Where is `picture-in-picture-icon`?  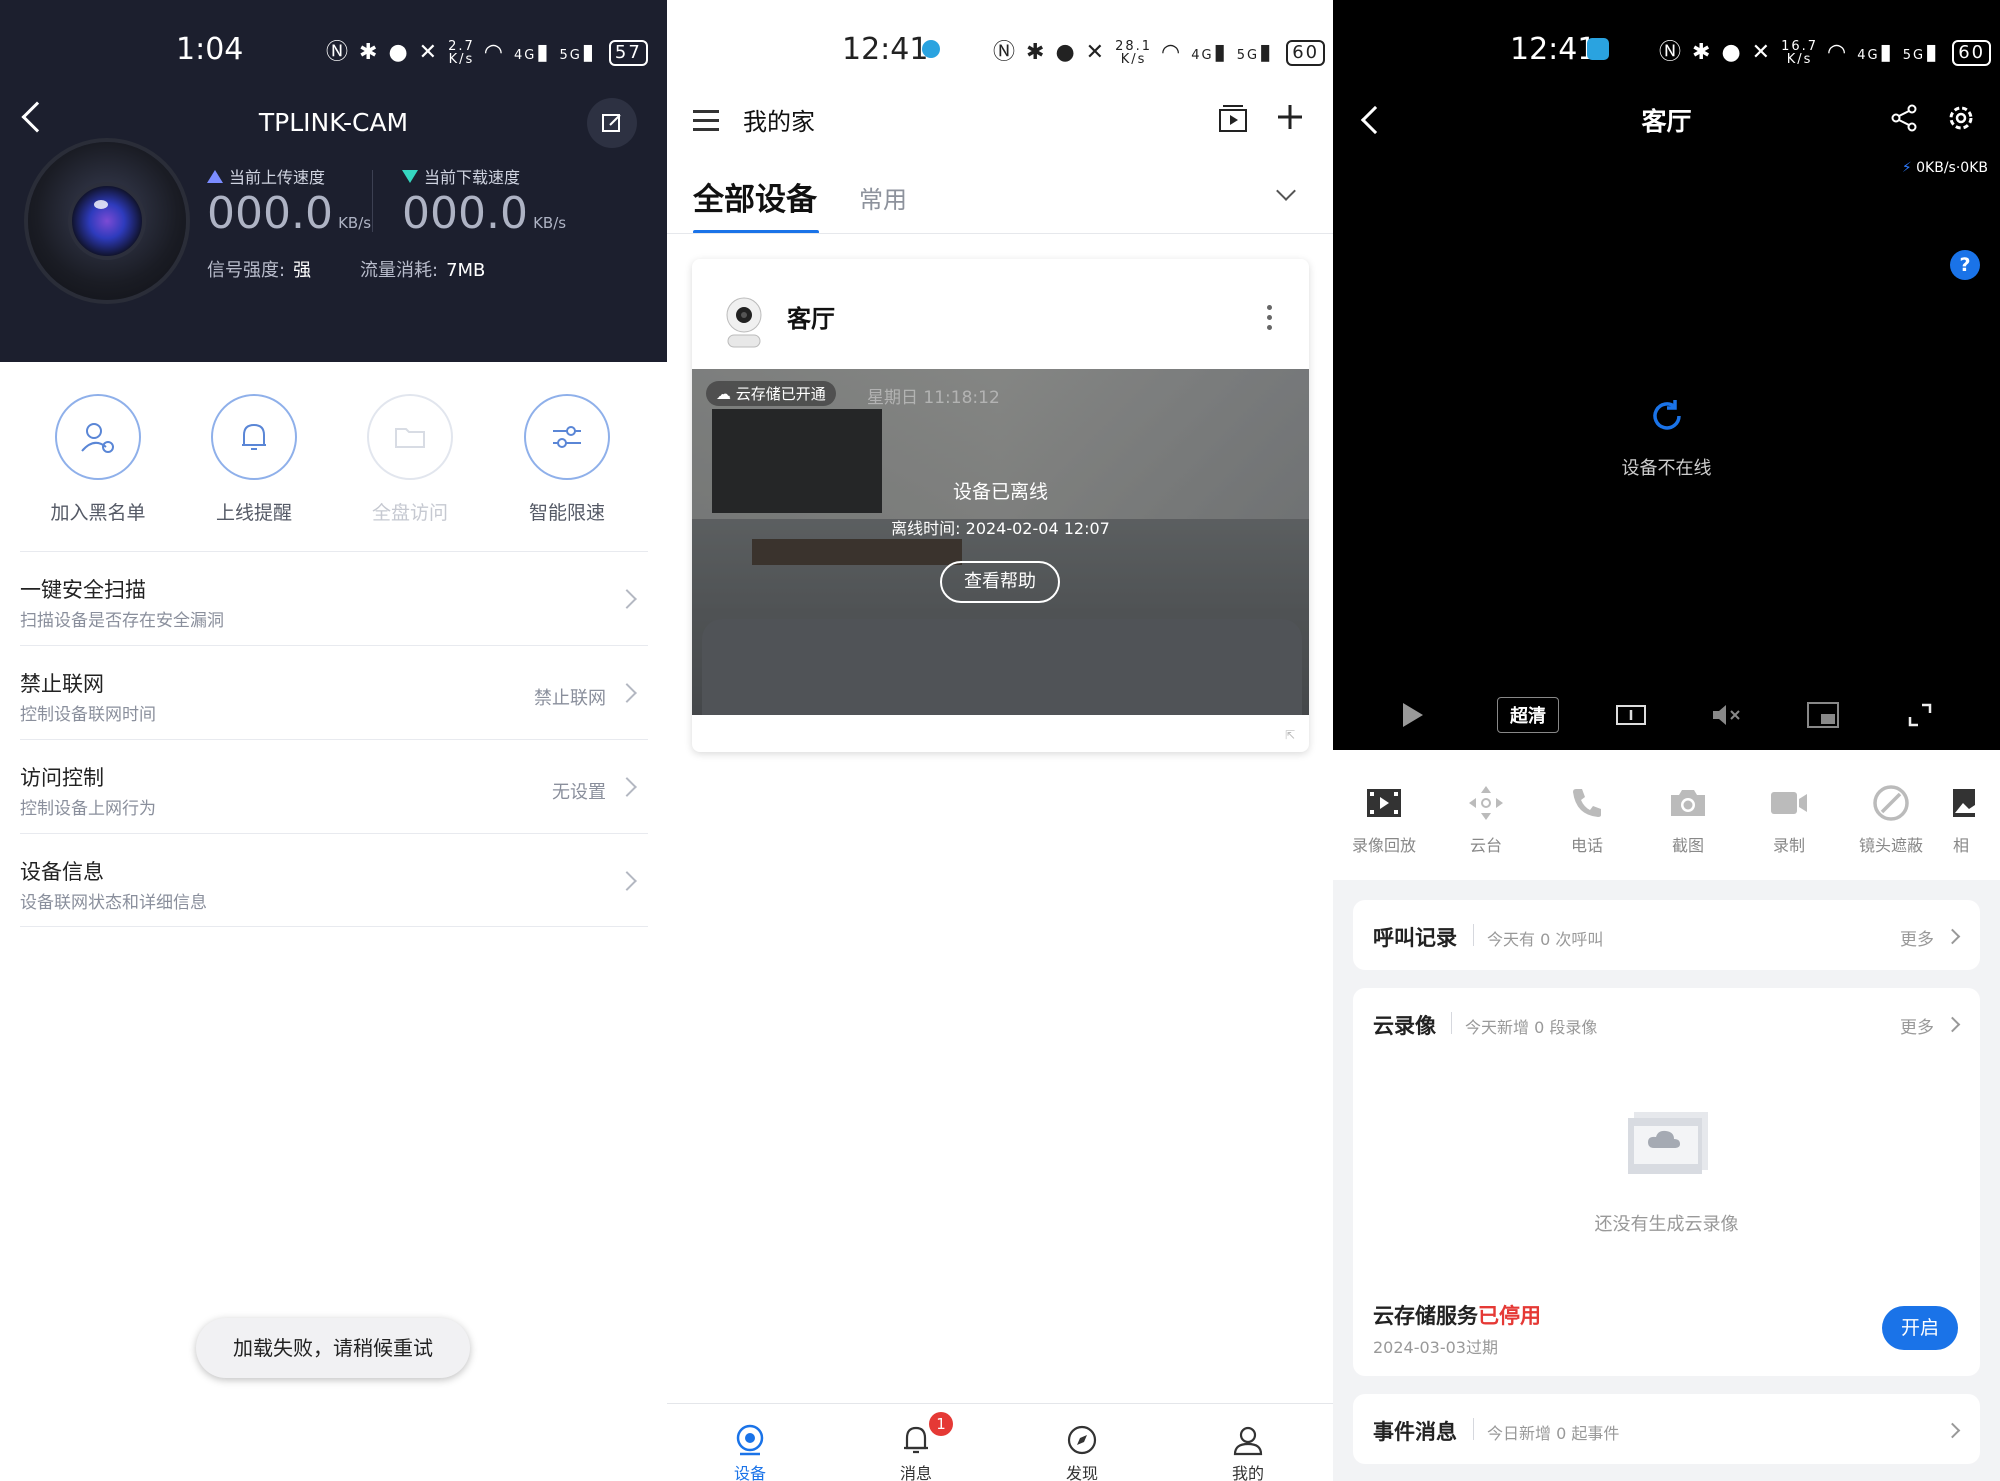 picture-in-picture-icon is located at coordinates (1823, 715).